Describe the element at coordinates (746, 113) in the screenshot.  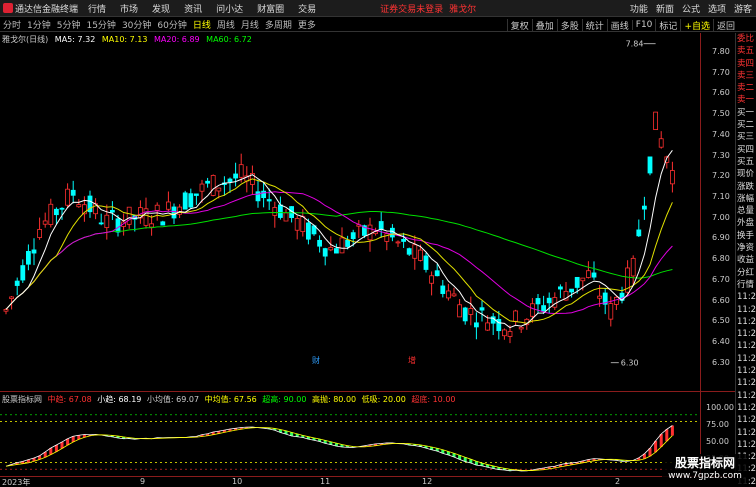
I see `side-panel-item: 买一` at that location.